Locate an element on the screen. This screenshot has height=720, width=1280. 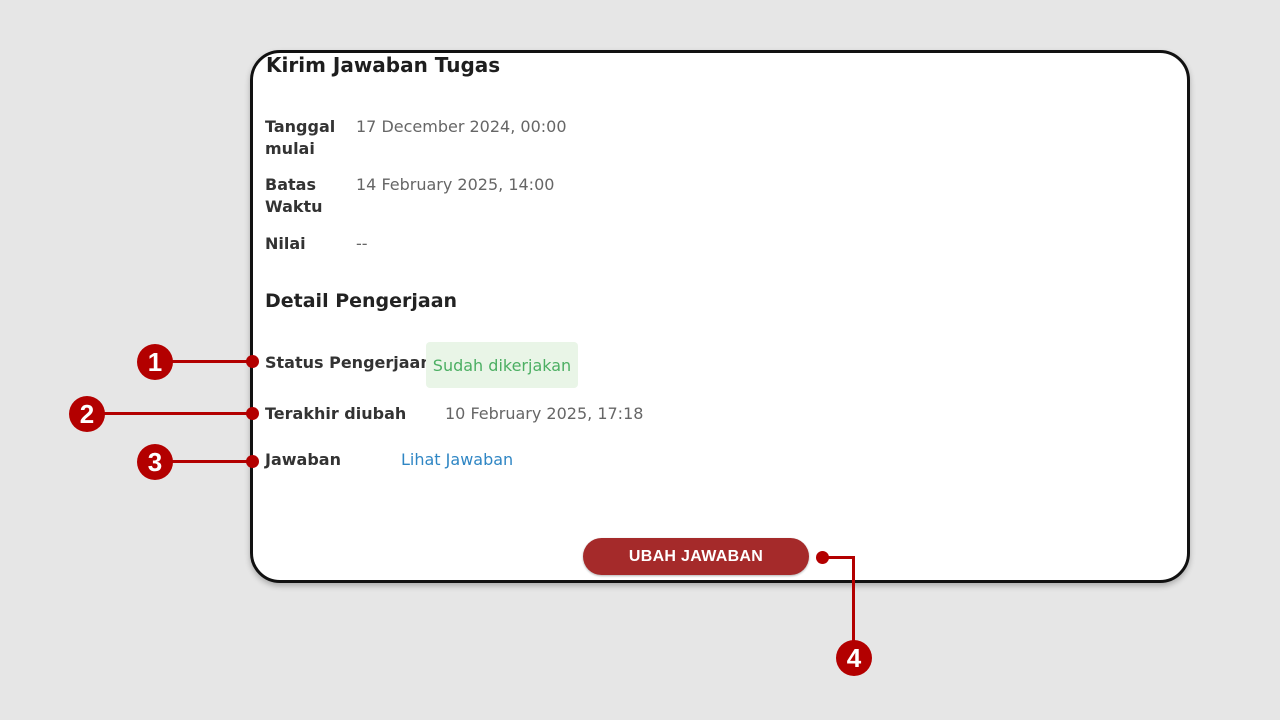
callout-marker-1: 1 is located at coordinates (155, 362).